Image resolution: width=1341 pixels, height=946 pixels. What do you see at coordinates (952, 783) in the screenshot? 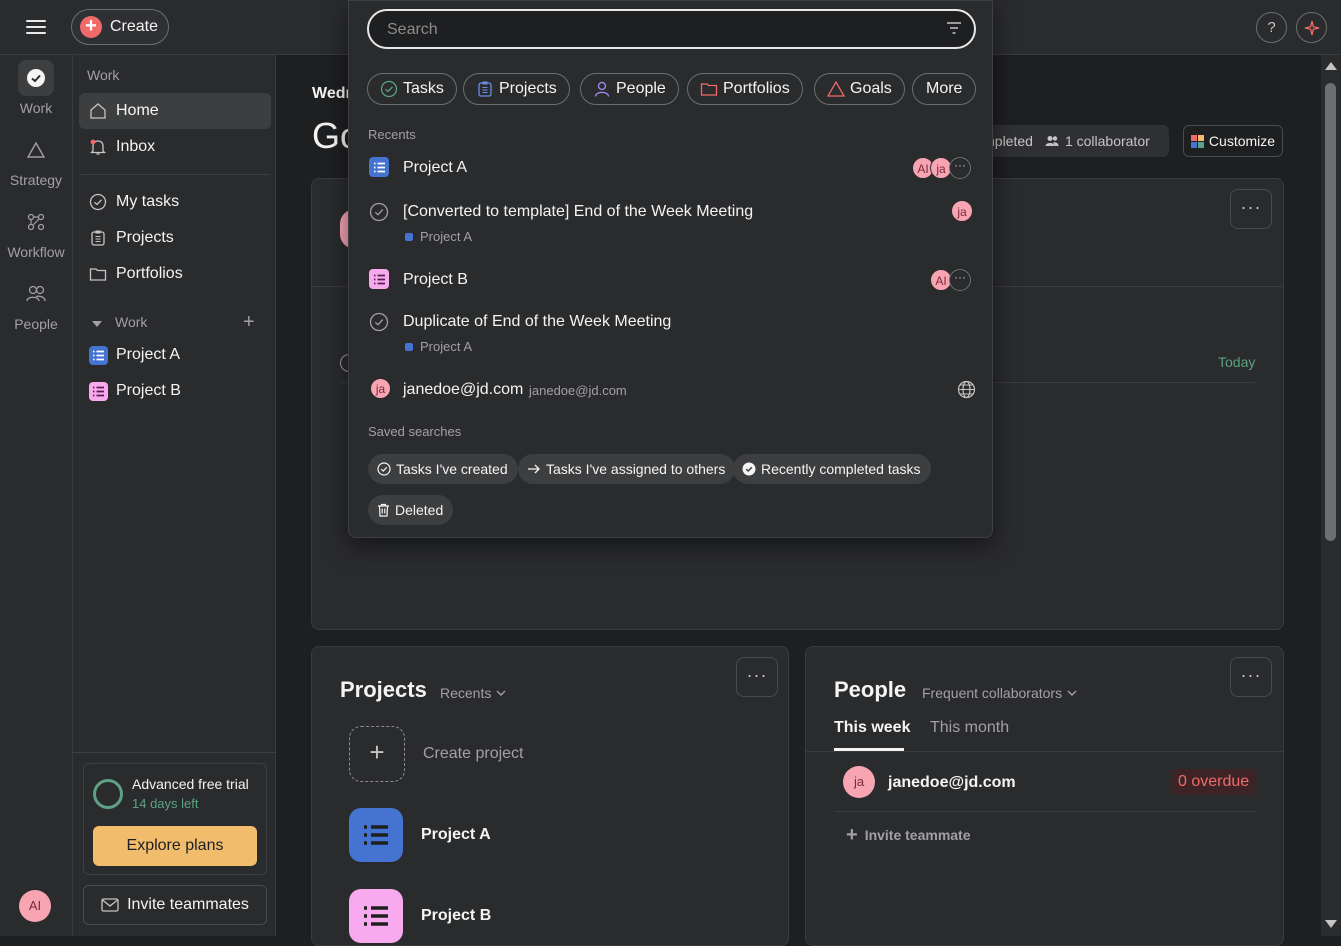
I see `person-email: janedoe@jd.com` at bounding box center [952, 783].